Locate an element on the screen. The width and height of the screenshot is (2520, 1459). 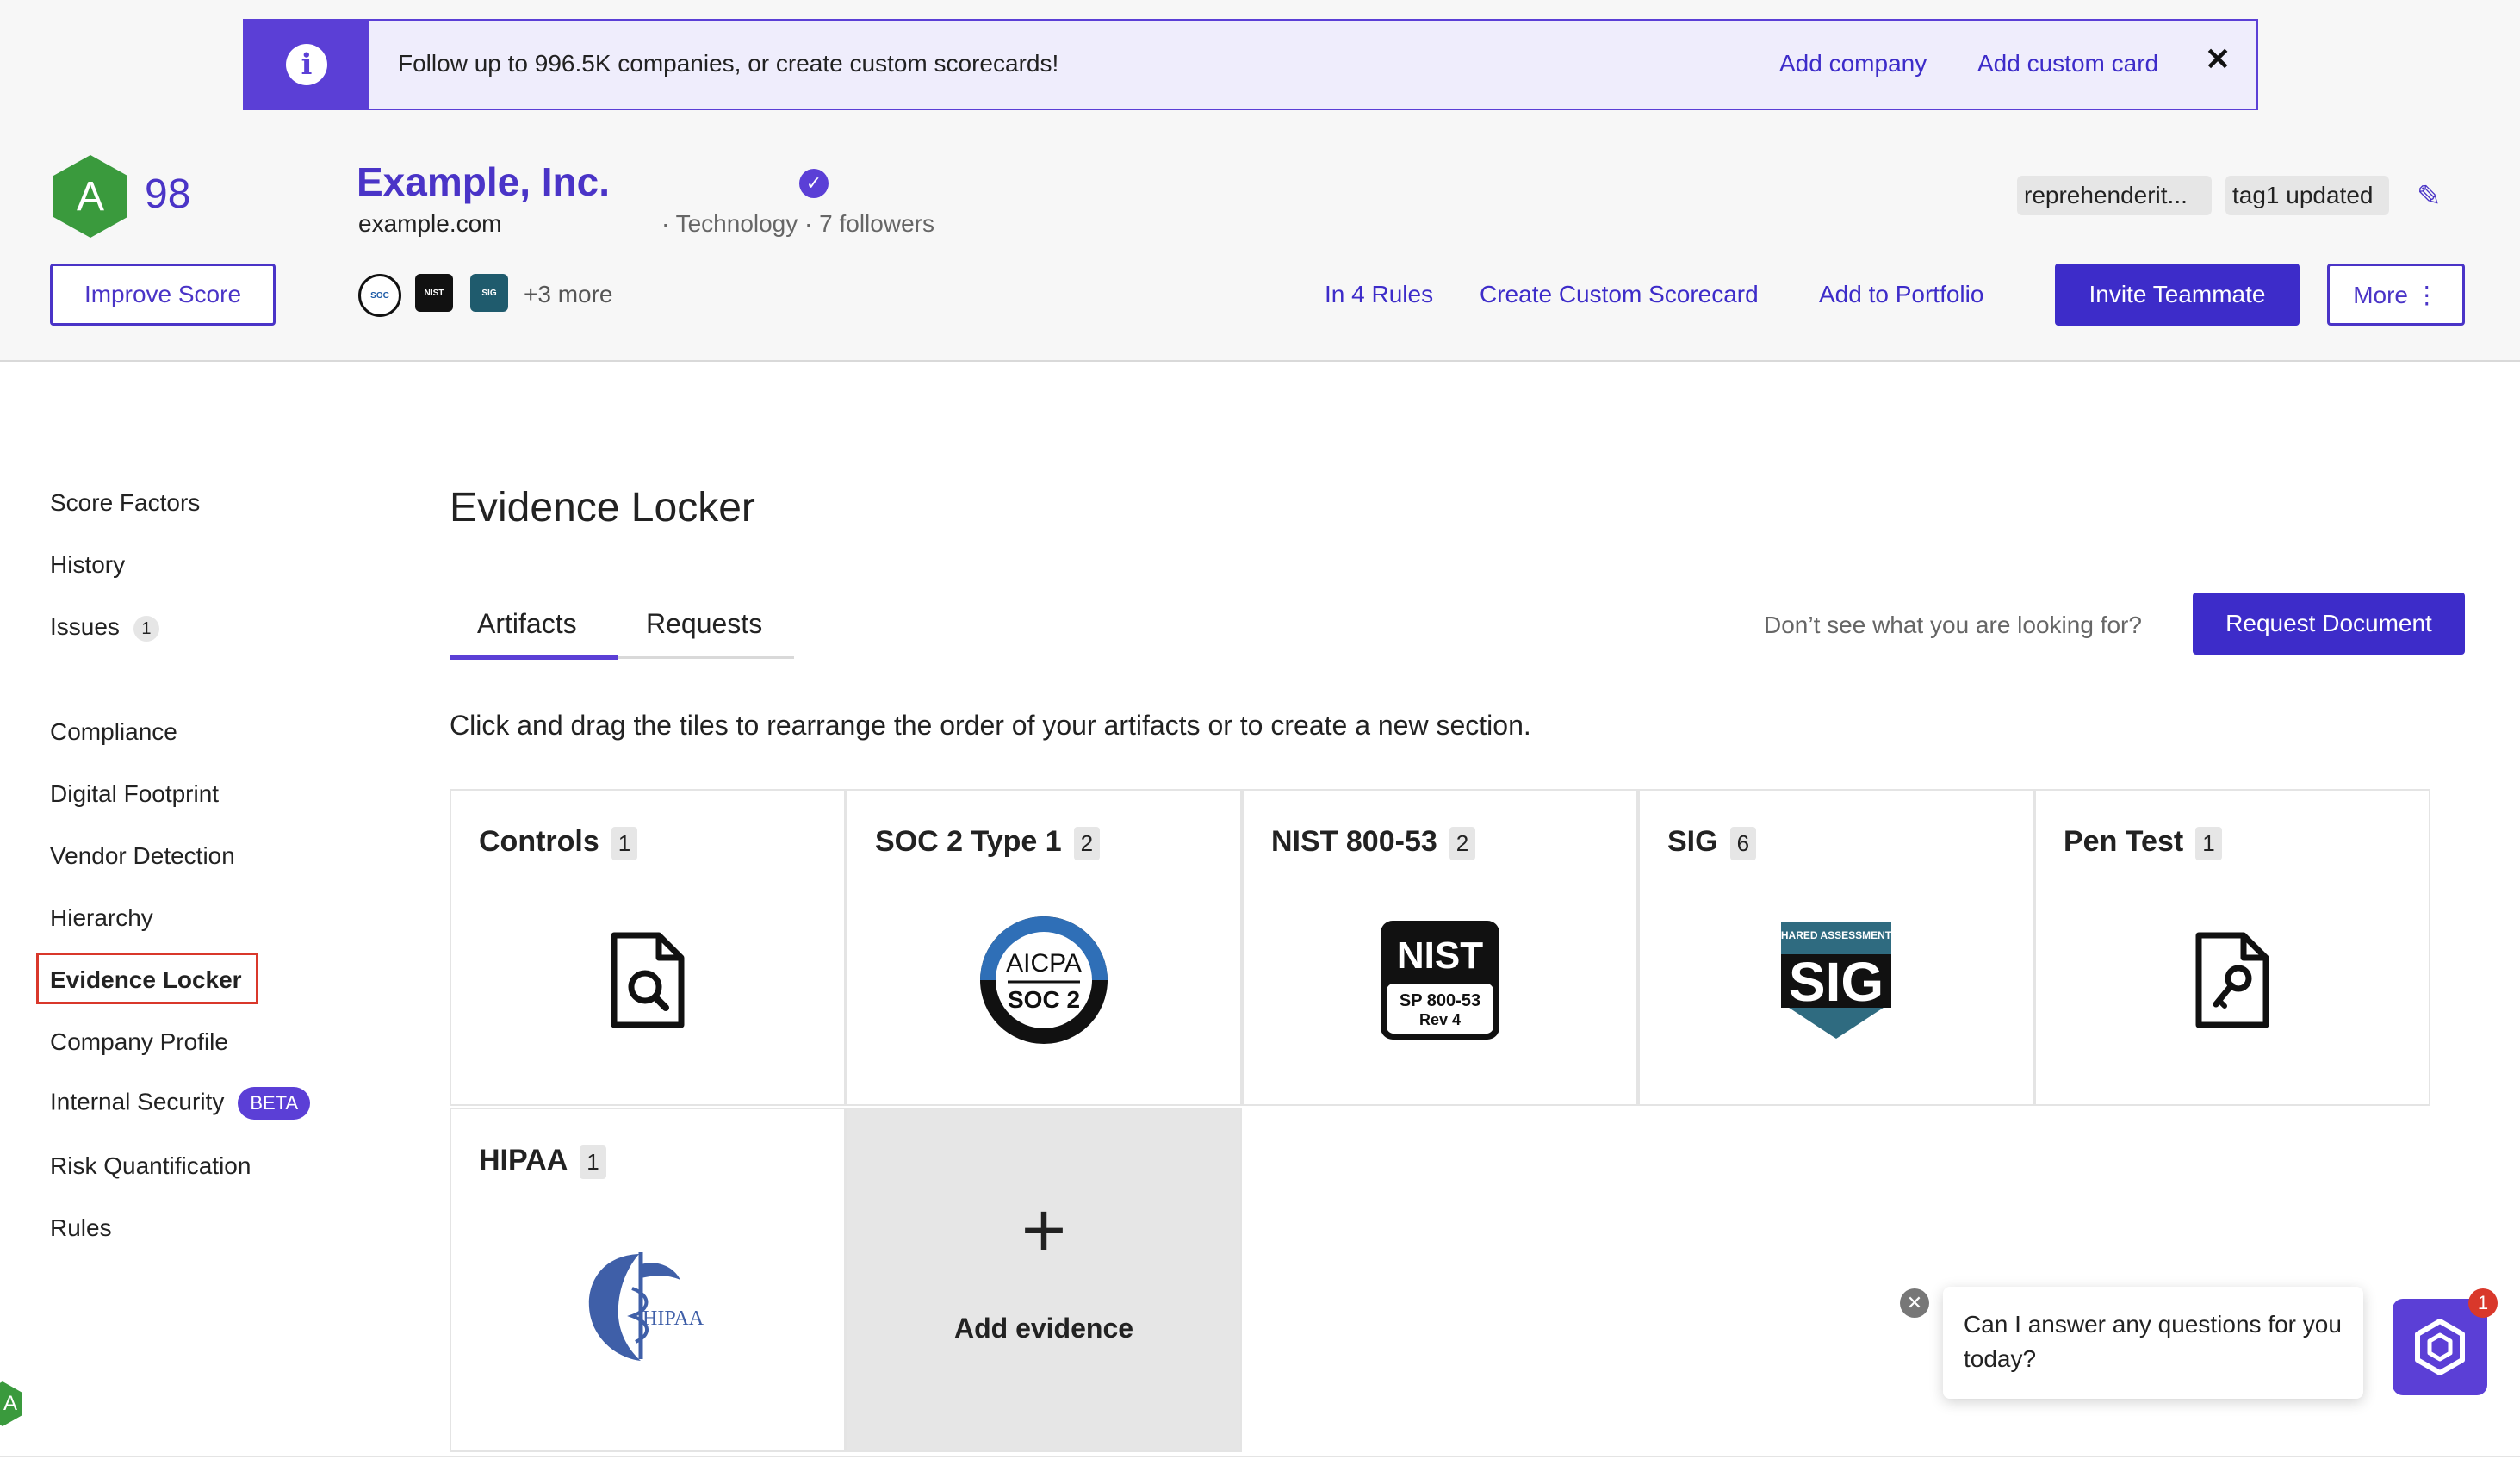
sidebar-item-evidence-locker: Evidence Locker is located at coordinates (146, 980).